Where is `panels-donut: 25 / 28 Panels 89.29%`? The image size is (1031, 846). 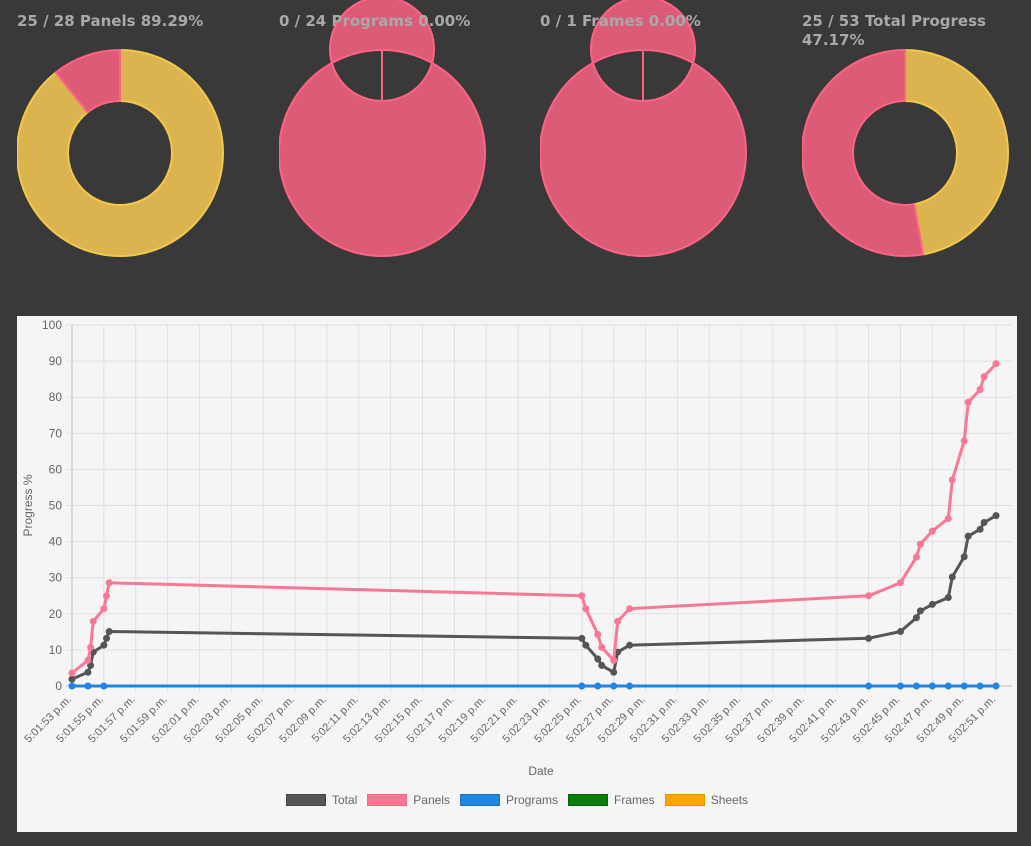
panels-donut: 25 / 28 Panels 89.29% is located at coordinates (137, 150).